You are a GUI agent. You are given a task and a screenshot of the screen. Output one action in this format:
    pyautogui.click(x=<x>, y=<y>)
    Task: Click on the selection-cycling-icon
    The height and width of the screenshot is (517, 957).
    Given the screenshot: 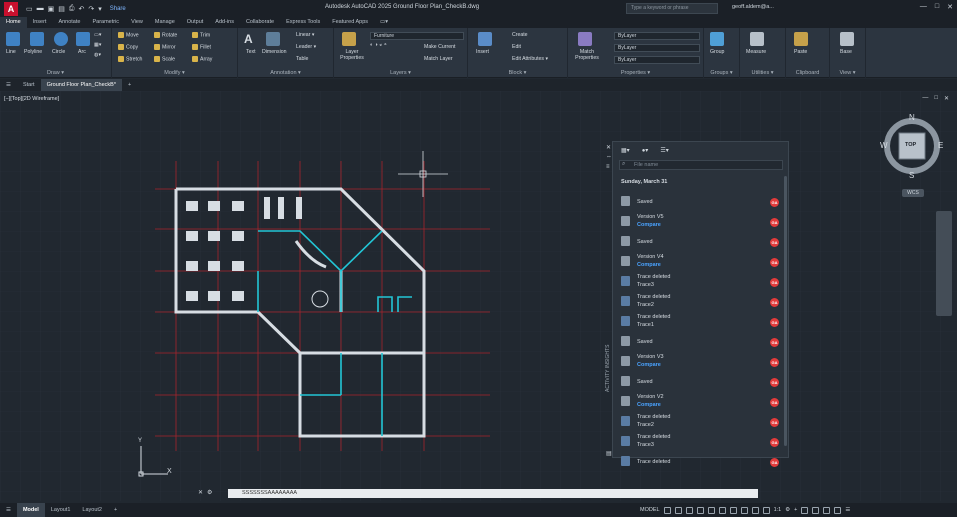 What is the action you would take?
    pyautogui.click(x=755, y=510)
    